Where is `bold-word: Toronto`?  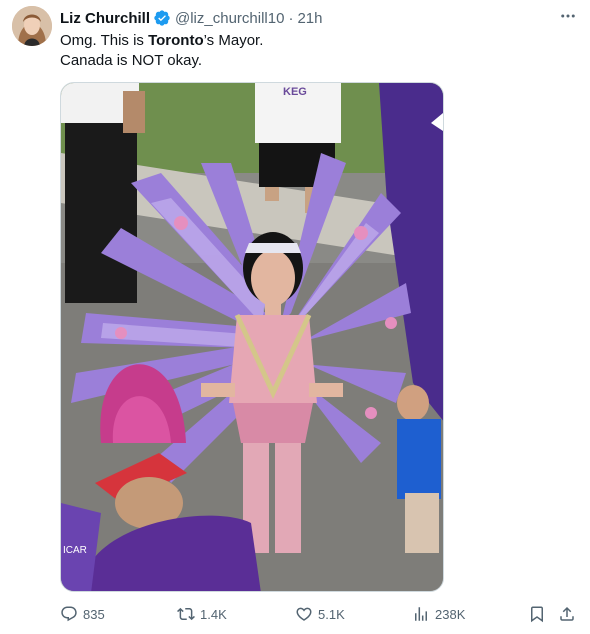 bold-word: Toronto is located at coordinates (176, 40).